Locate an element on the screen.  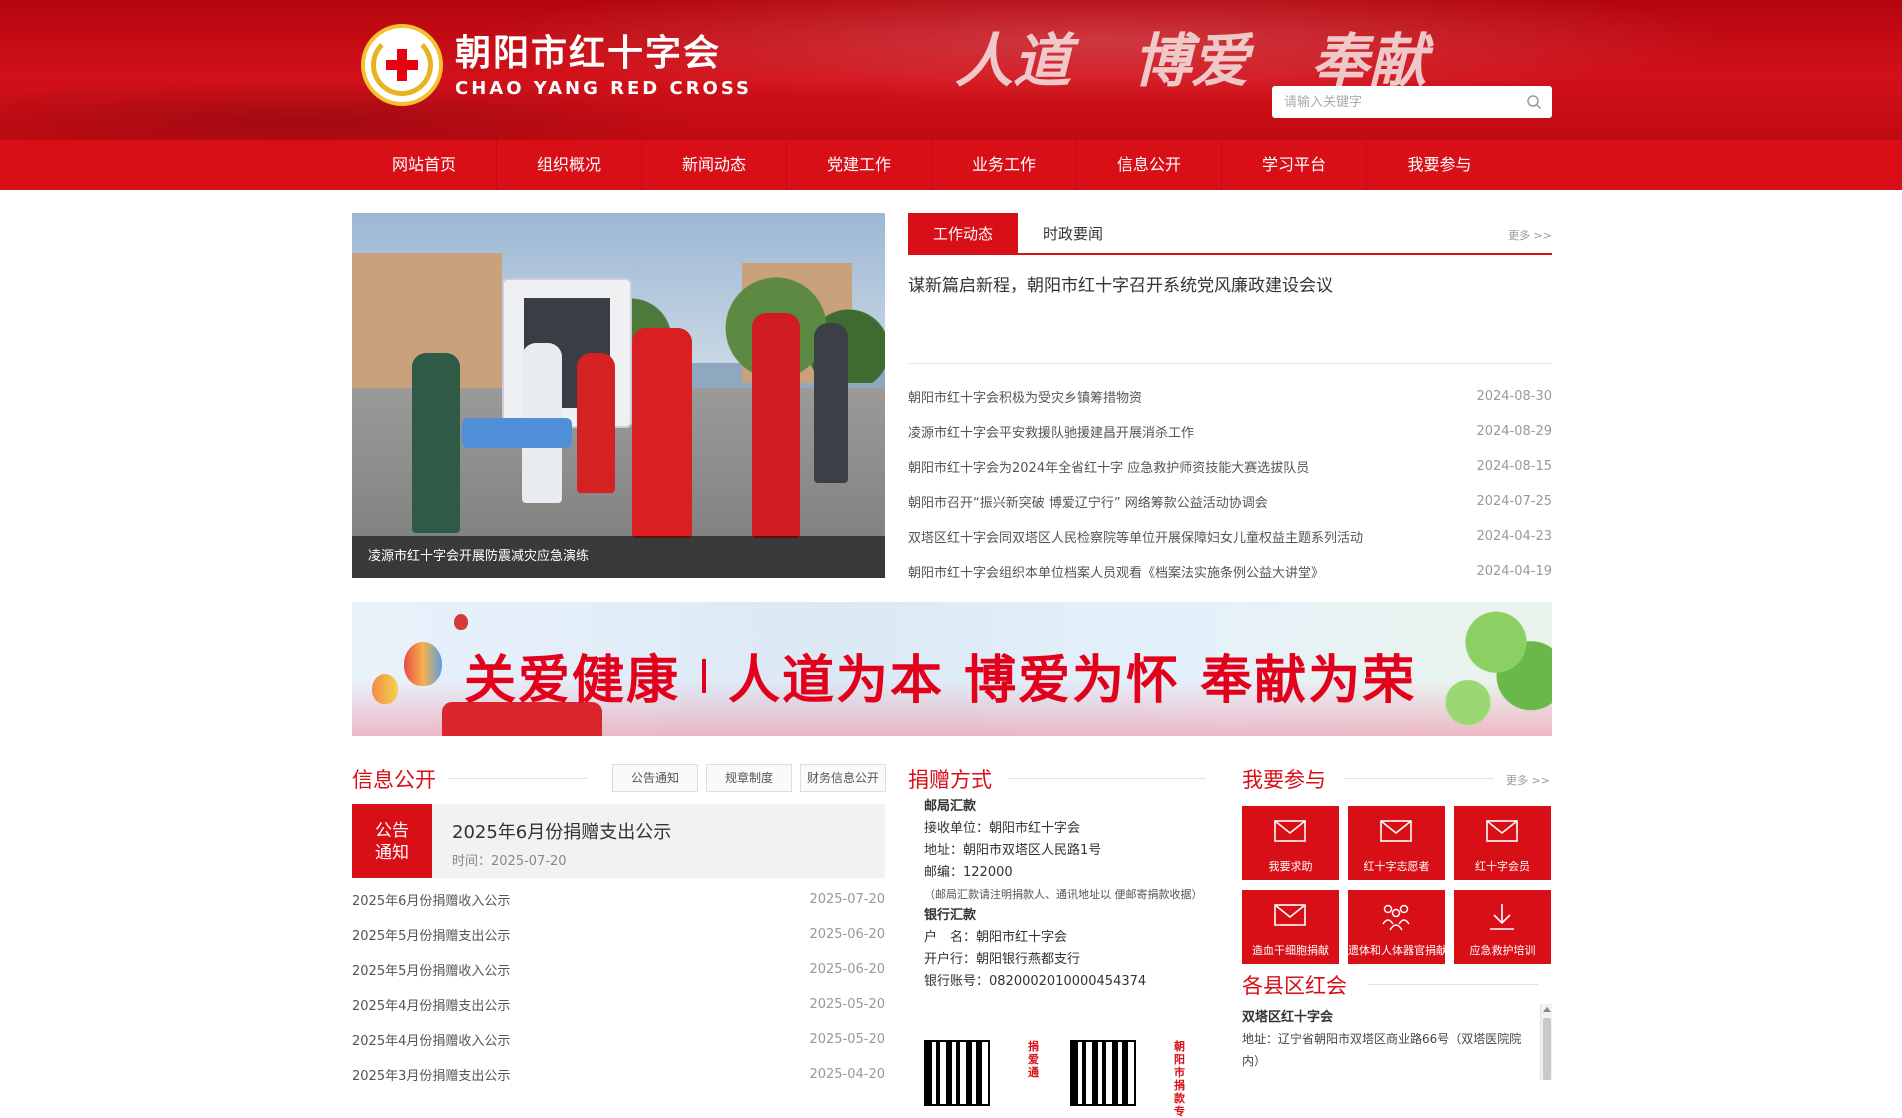
info-item-title: 2025年4月份捐赠支出公示 is located at coordinates (431, 1004).